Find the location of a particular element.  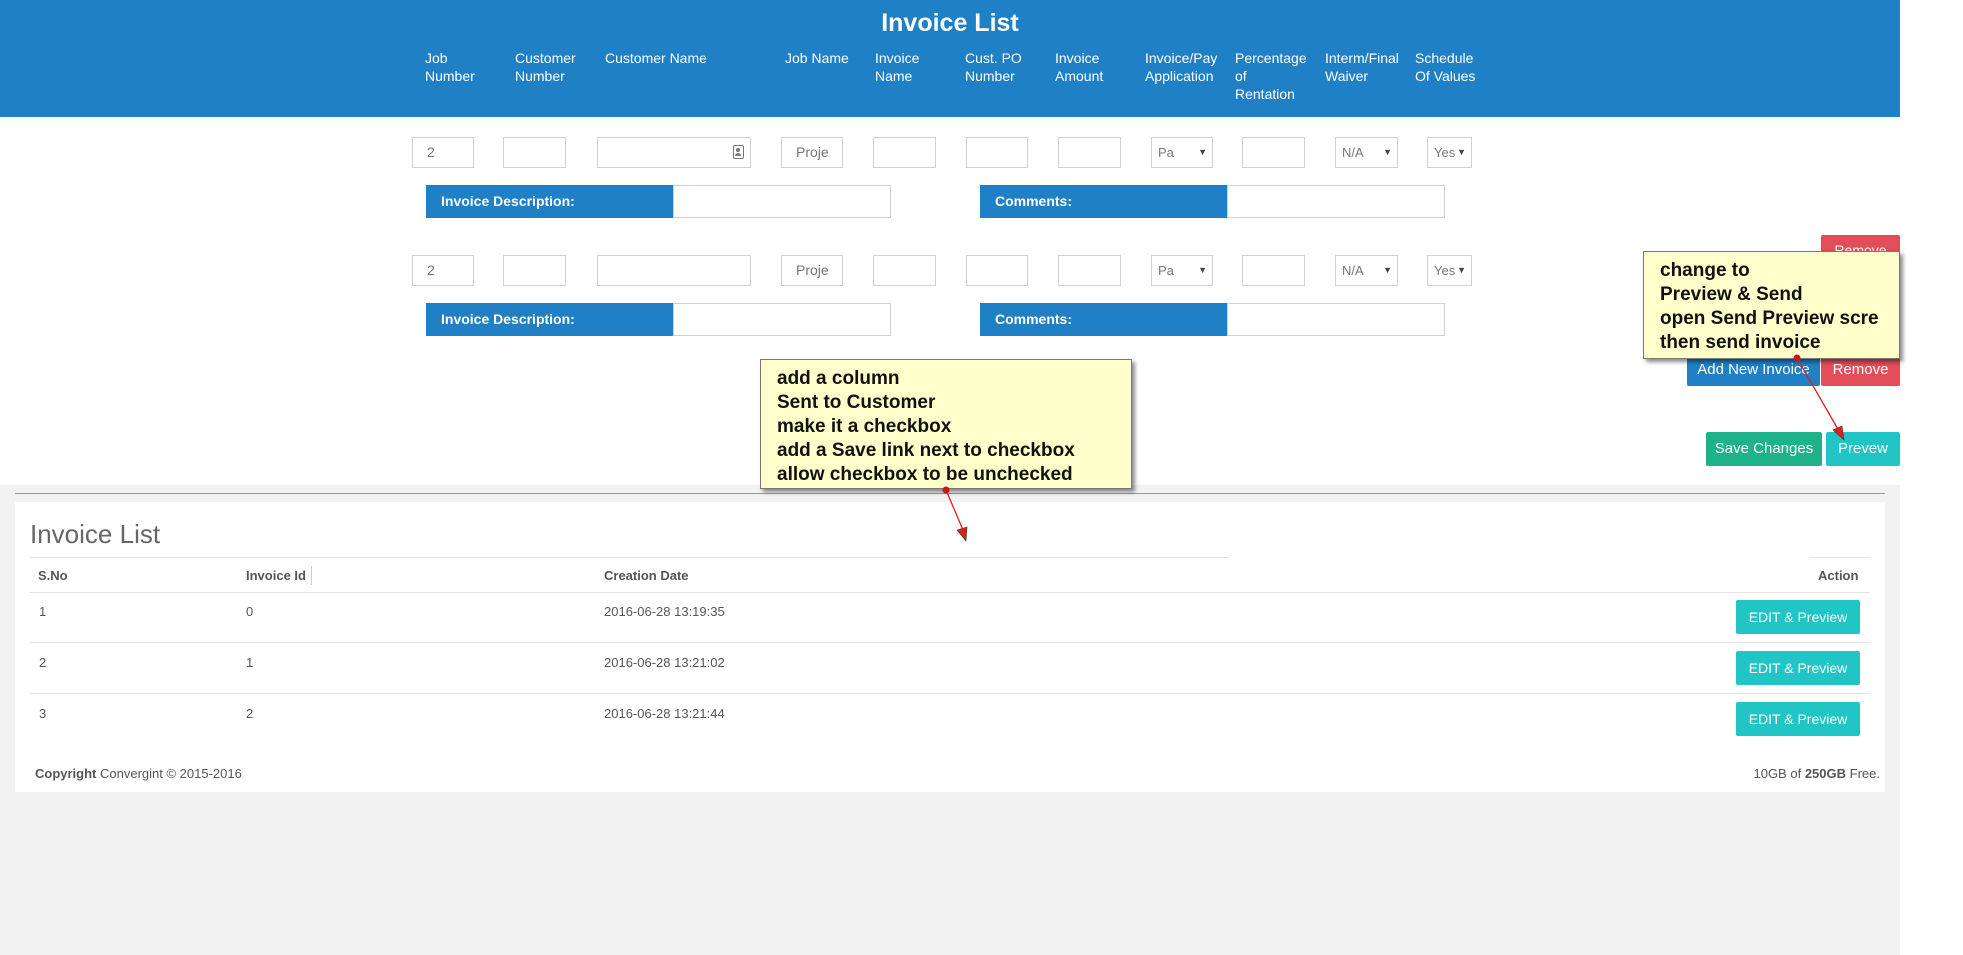

annotation-arrows is located at coordinates (1393, 448).